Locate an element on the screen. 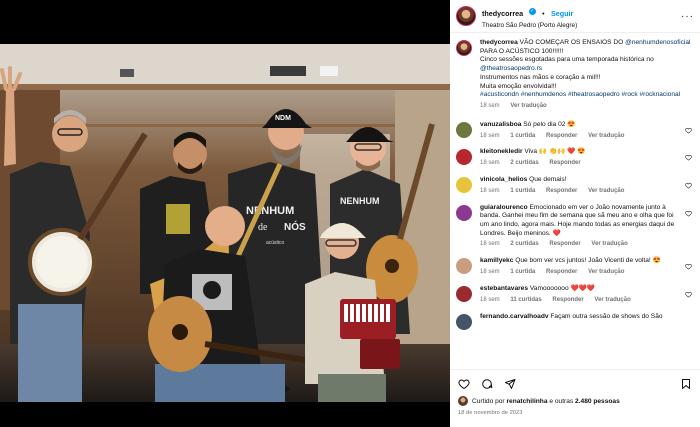  shirt-text-acustico: acústico is located at coordinates (275, 243).